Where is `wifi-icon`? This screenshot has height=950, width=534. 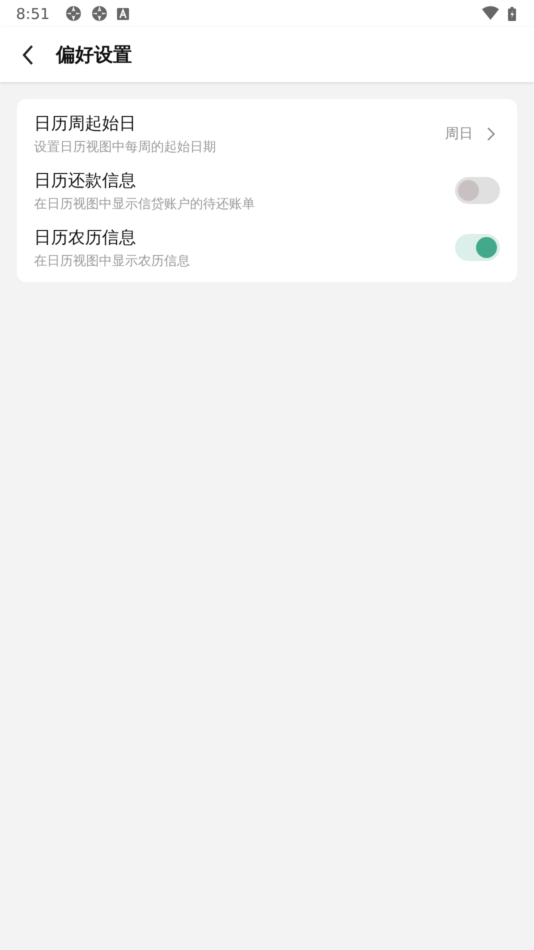 wifi-icon is located at coordinates (490, 13).